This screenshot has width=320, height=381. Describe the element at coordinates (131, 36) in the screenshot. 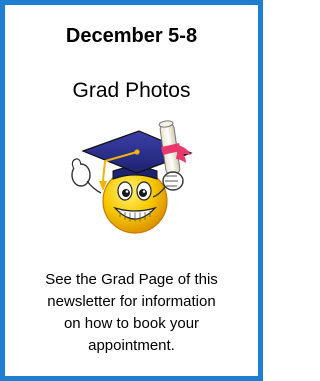

I see `date-heading: December 5-8` at that location.